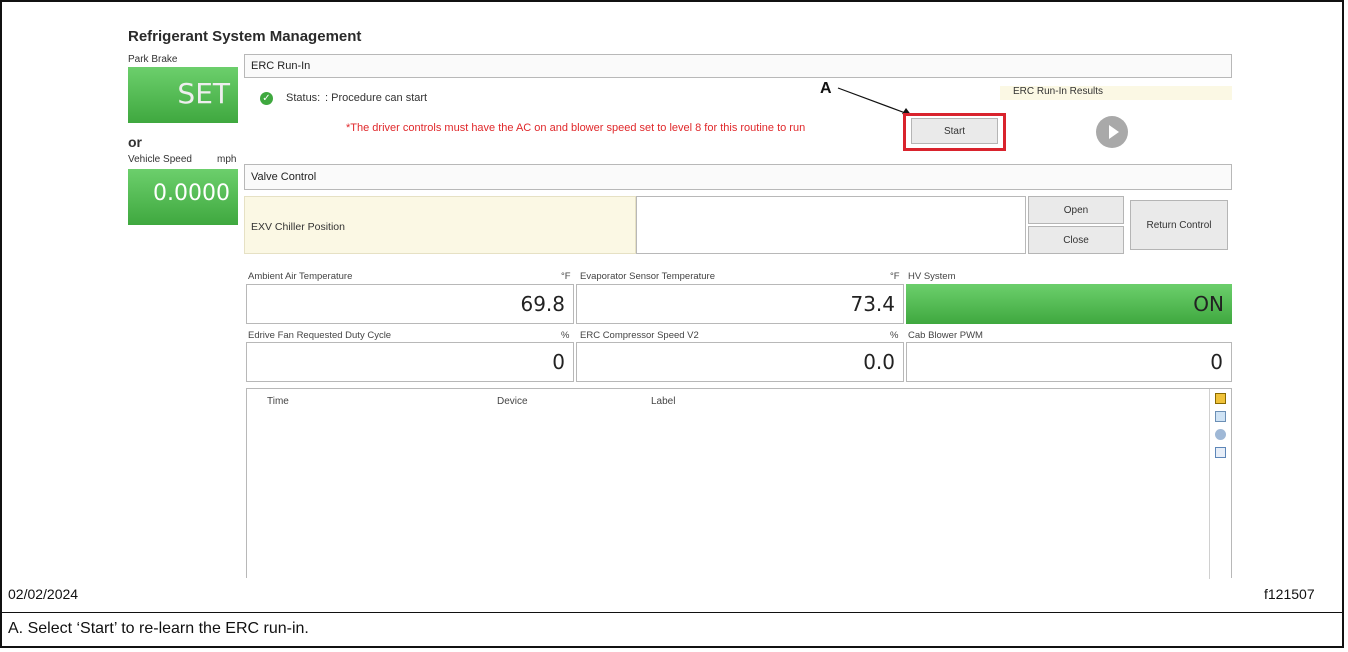  What do you see at coordinates (1069, 362) in the screenshot?
I see `cab-blower-value: 0` at bounding box center [1069, 362].